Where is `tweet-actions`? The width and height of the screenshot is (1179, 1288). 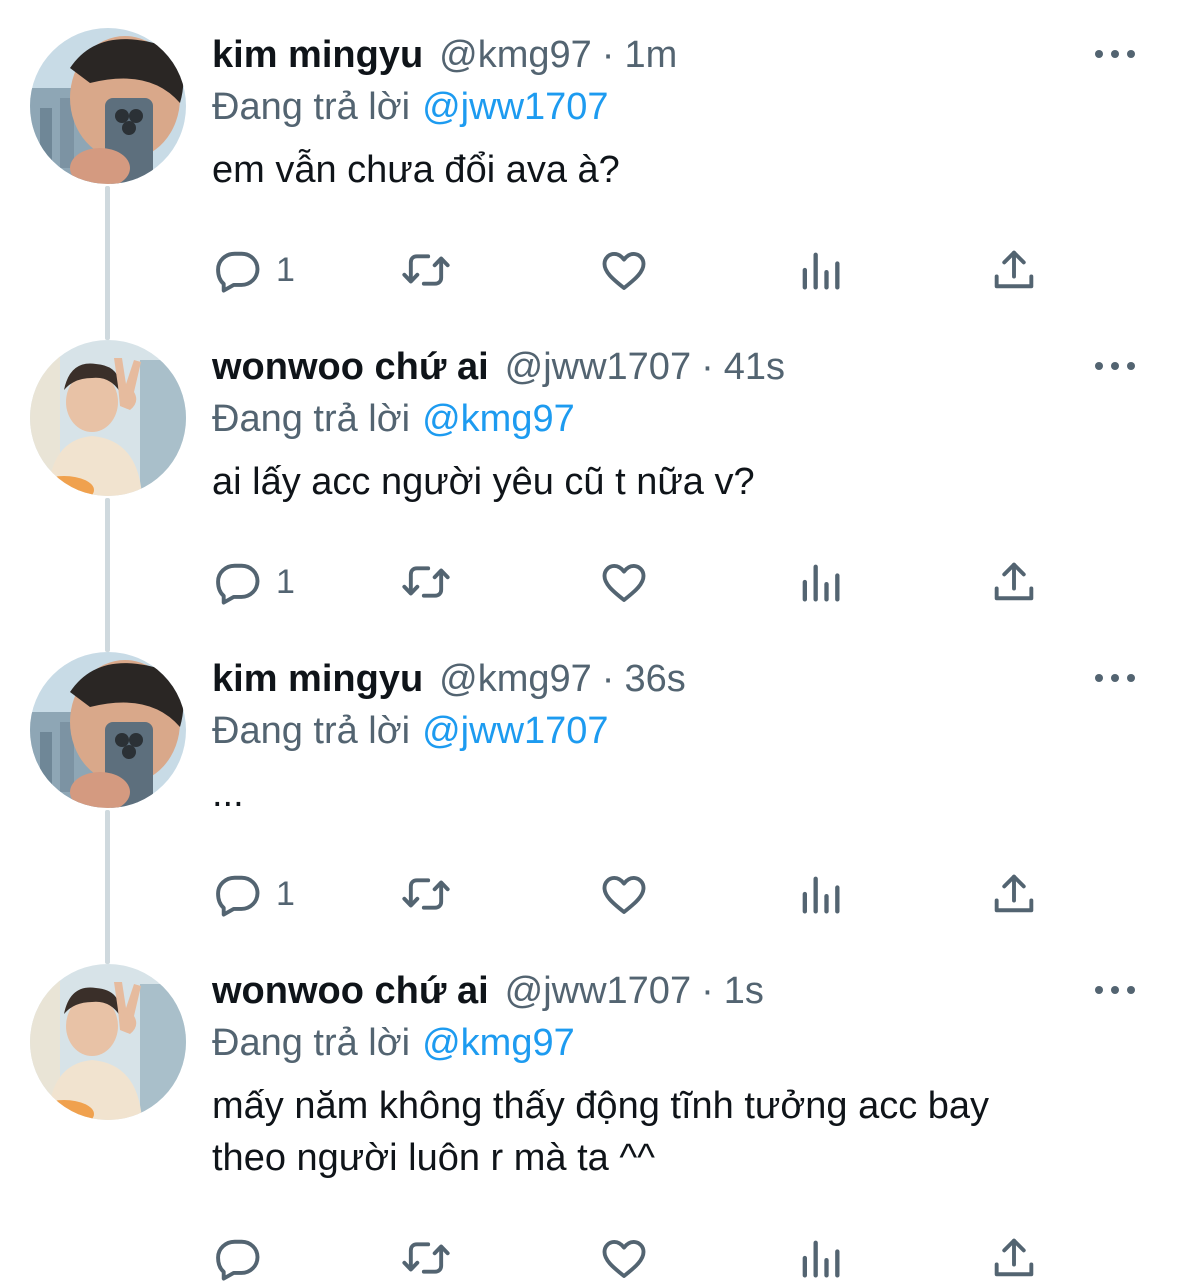 tweet-actions is located at coordinates (632, 1258).